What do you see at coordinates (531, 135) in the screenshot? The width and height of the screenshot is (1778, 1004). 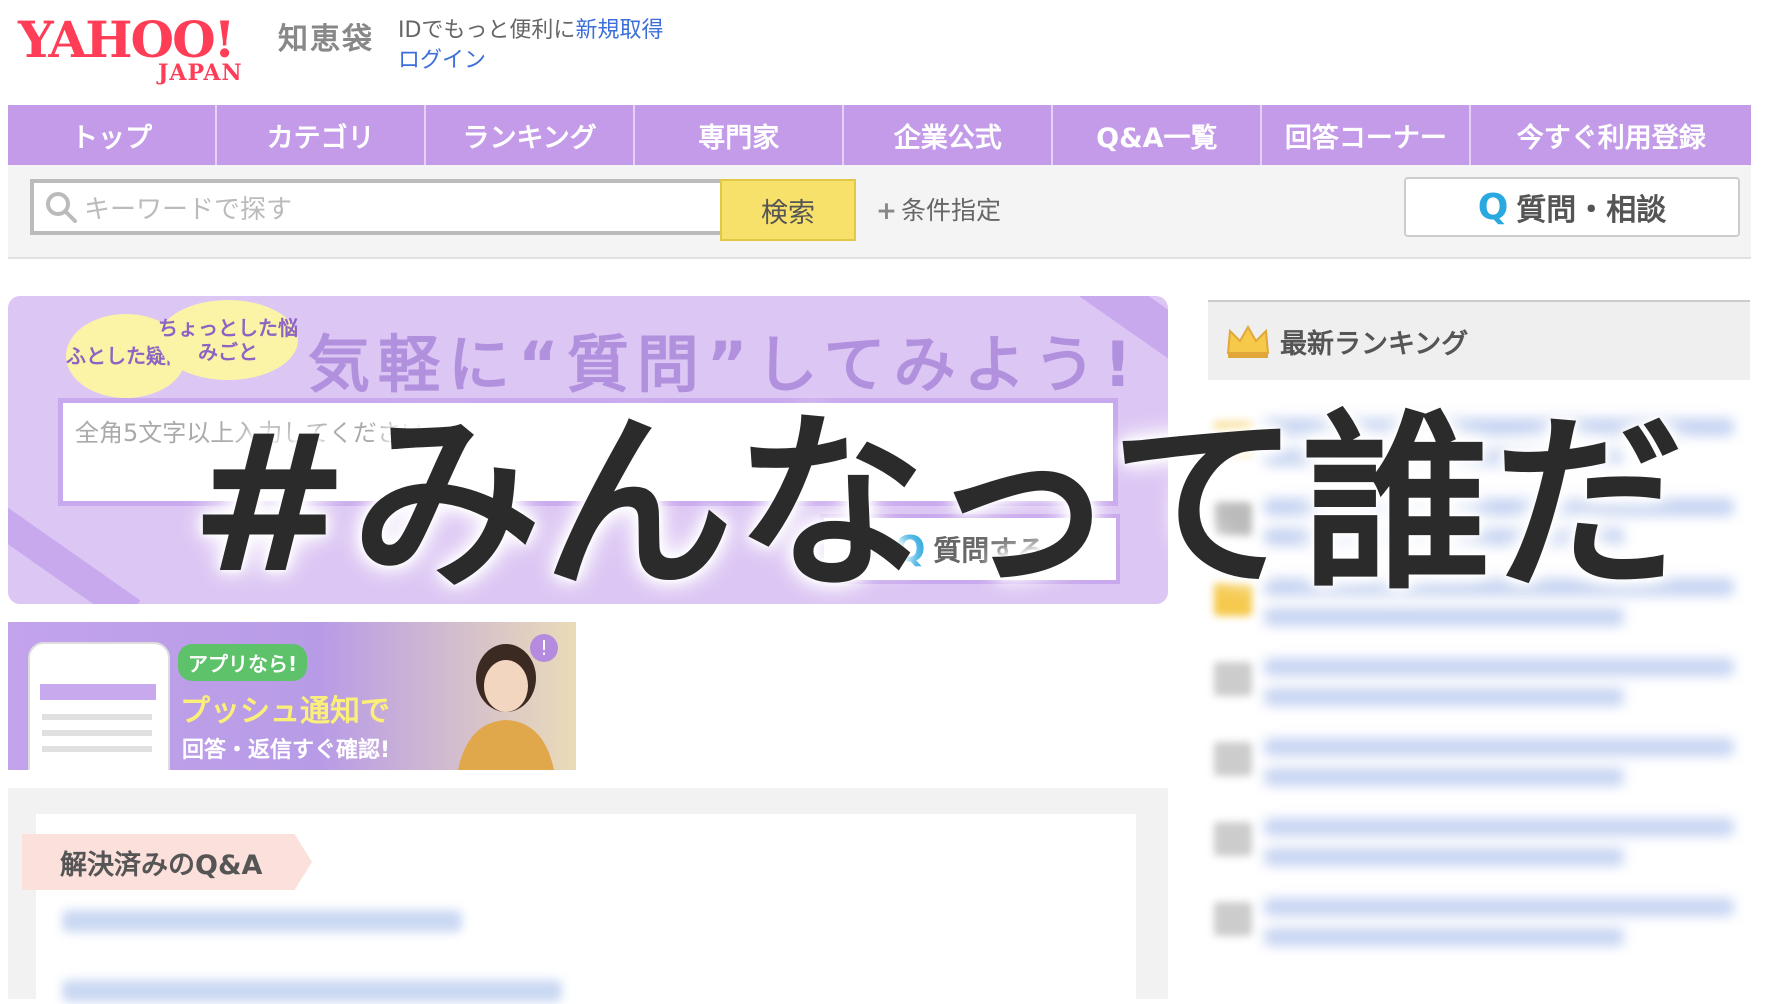 I see `nav-item-ranking: ランキング` at bounding box center [531, 135].